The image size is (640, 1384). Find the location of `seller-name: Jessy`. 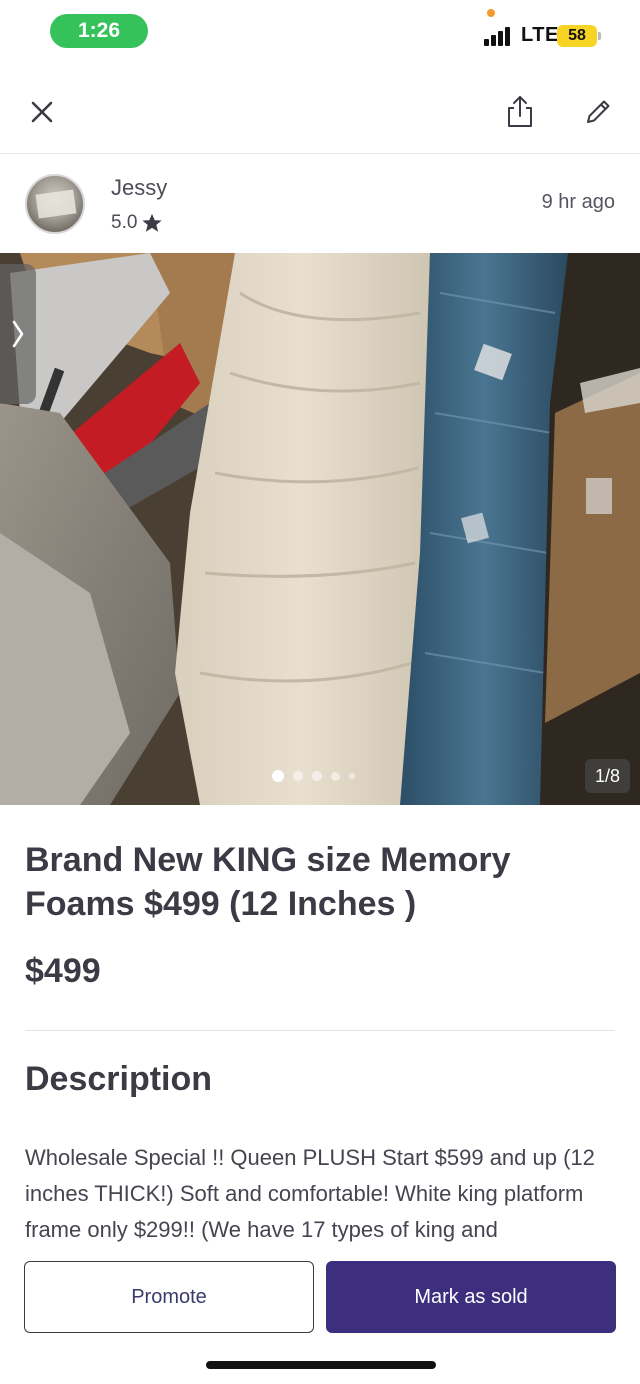

seller-name: Jessy is located at coordinates (139, 188).